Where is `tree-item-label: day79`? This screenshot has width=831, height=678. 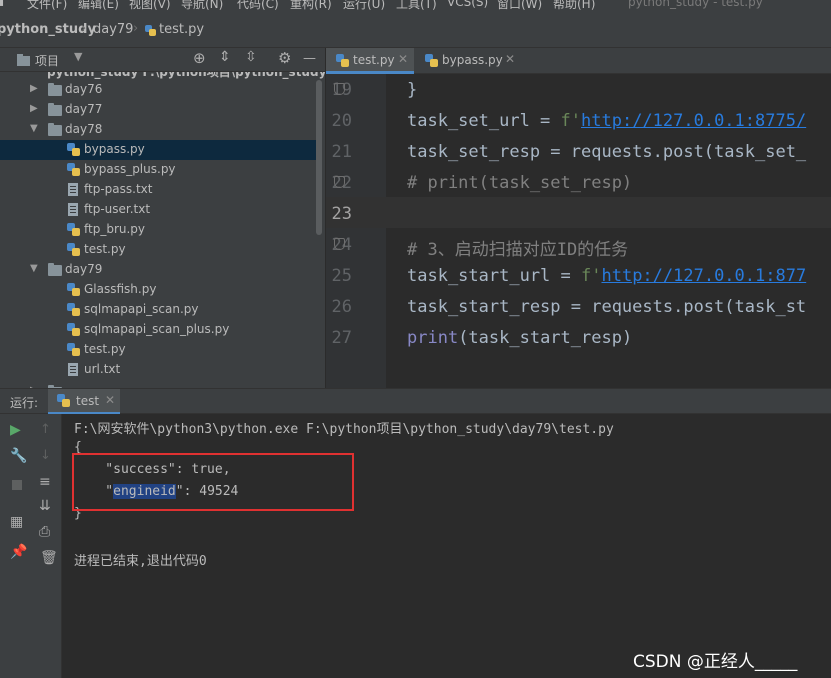 tree-item-label: day79 is located at coordinates (84, 269).